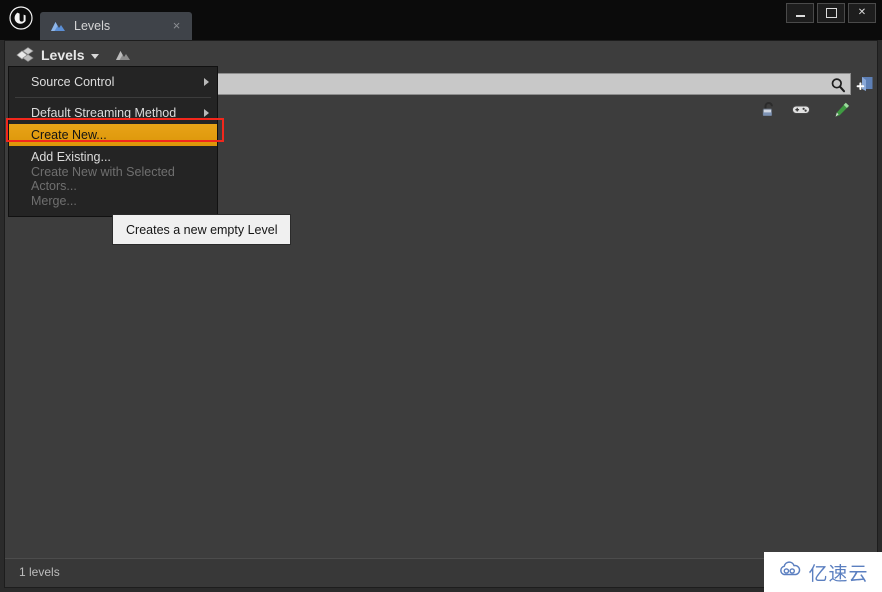 The height and width of the screenshot is (592, 882). I want to click on cloud-icon, so click(790, 572).